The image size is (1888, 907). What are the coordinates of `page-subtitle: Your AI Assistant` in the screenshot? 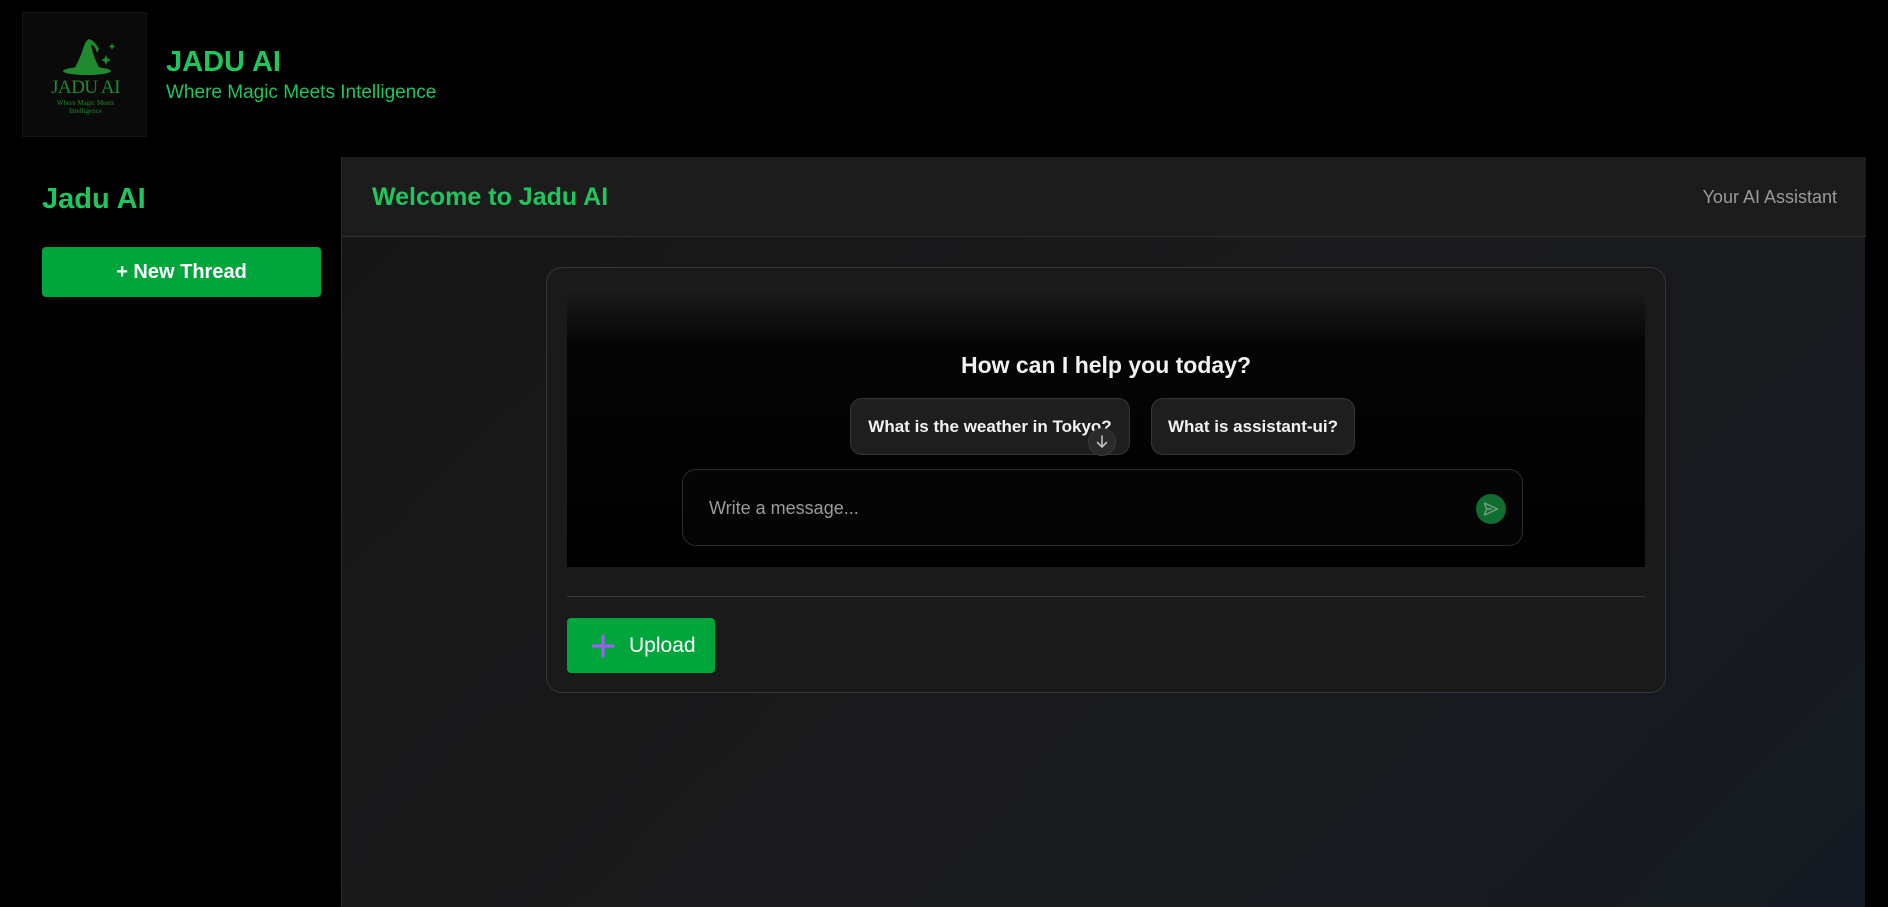 It's located at (1769, 197).